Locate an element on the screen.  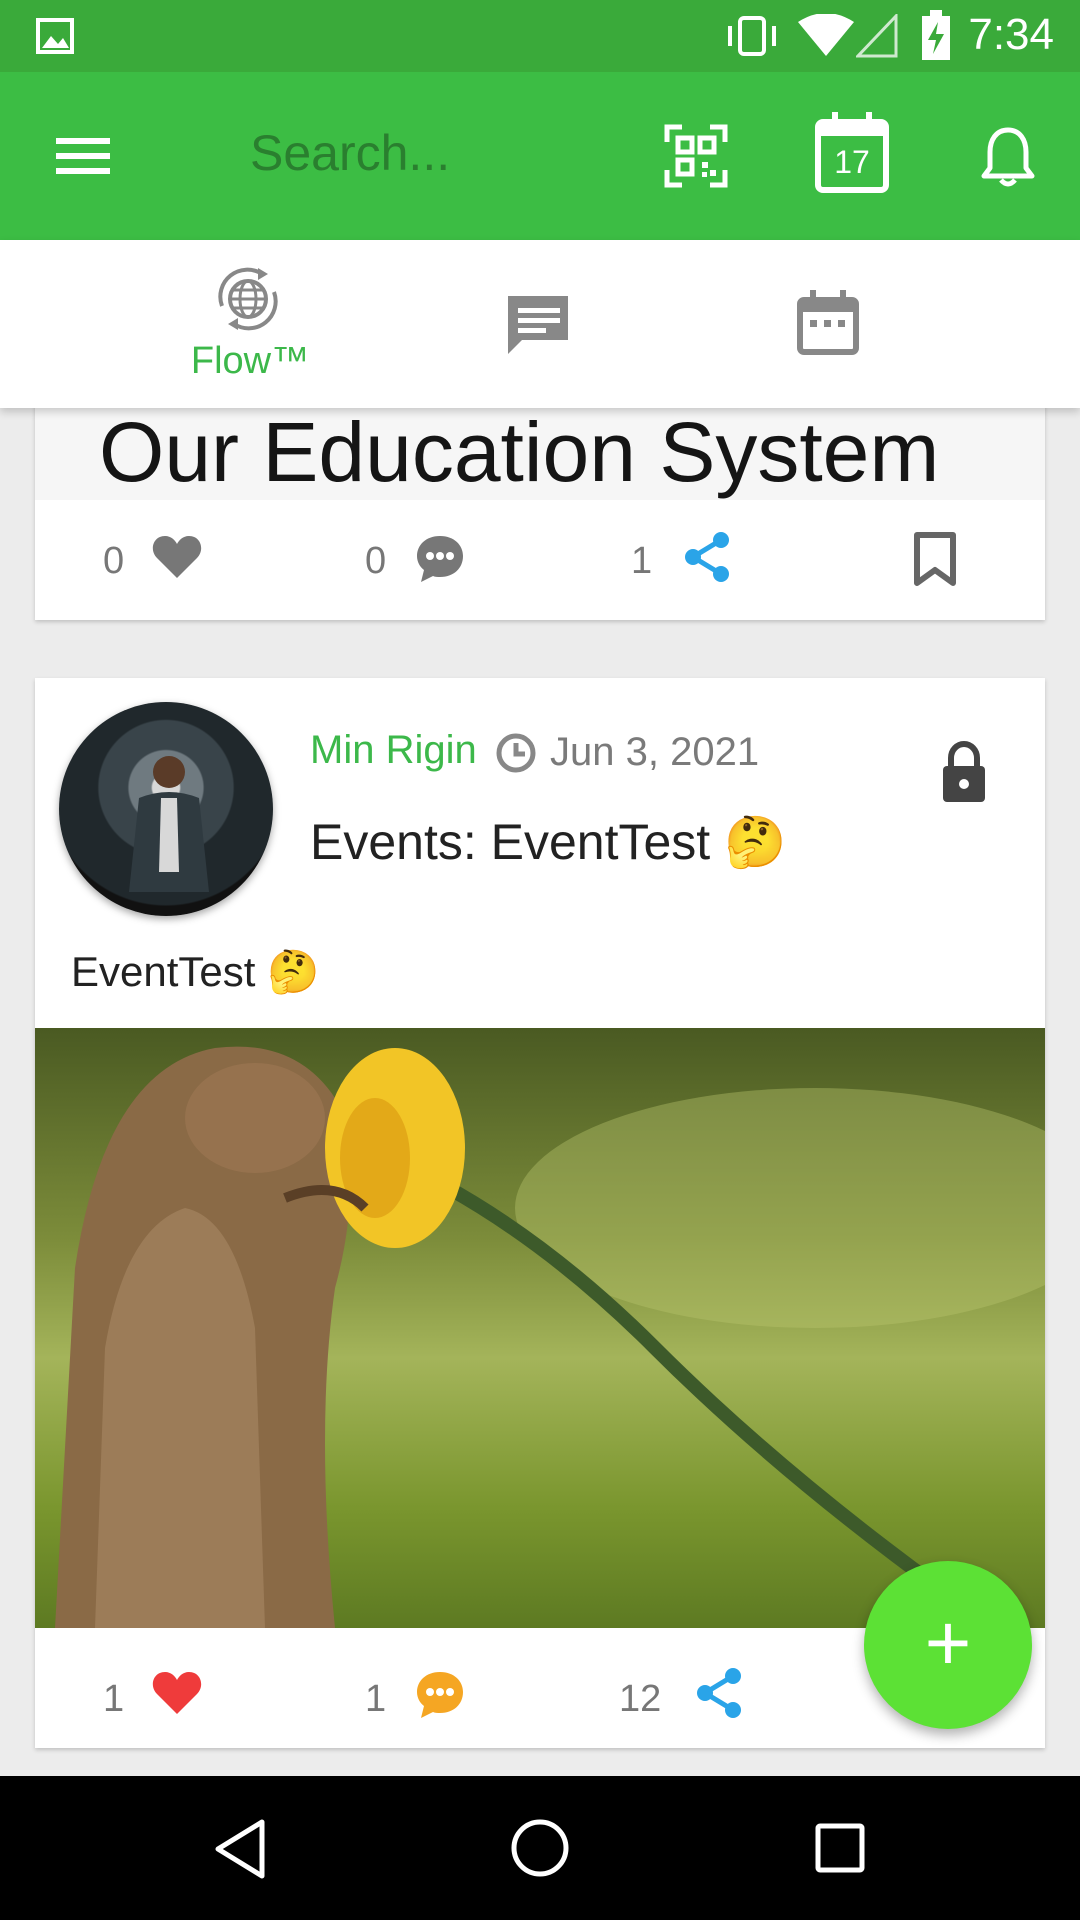
tab-flow-label: Flow™ is located at coordinates (250, 361).